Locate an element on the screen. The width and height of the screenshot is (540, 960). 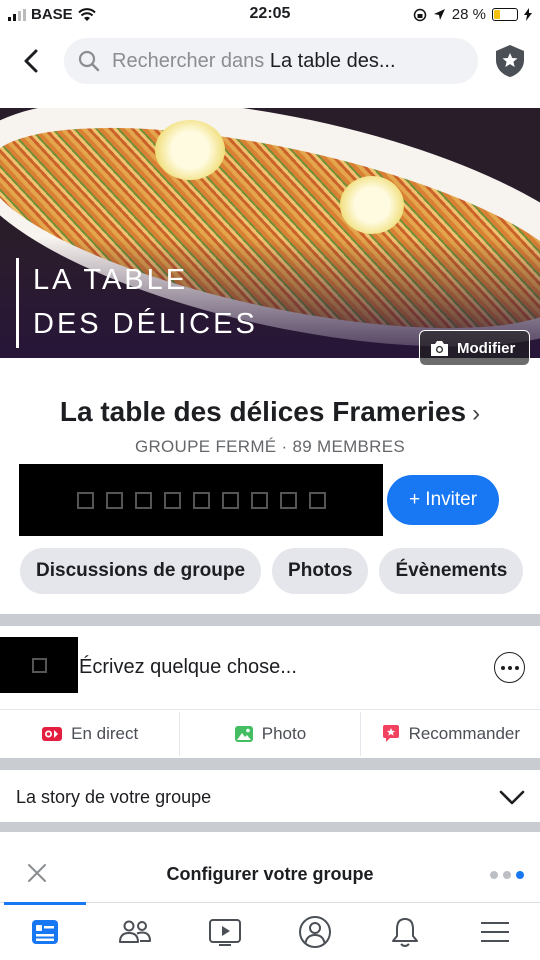
battery-percent: 28 % is located at coordinates (468, 14).